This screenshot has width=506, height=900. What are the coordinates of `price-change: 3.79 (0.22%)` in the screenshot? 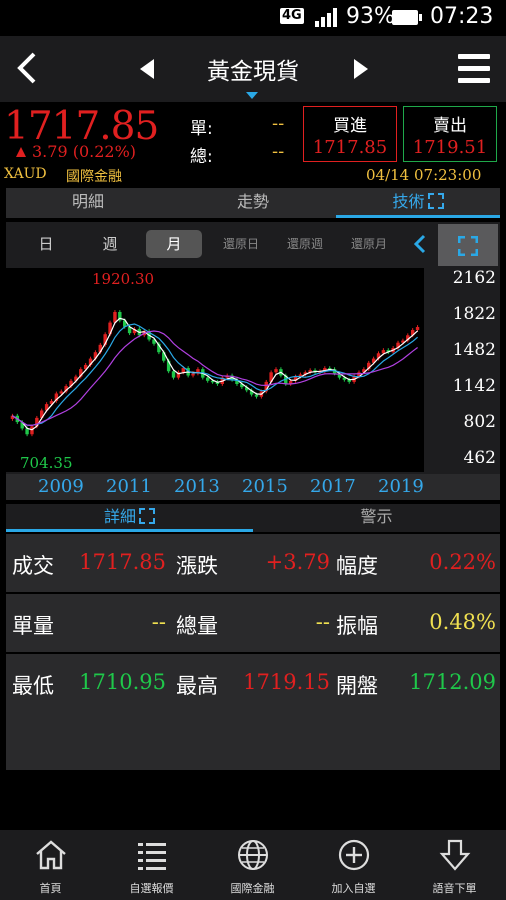 It's located at (76, 151).